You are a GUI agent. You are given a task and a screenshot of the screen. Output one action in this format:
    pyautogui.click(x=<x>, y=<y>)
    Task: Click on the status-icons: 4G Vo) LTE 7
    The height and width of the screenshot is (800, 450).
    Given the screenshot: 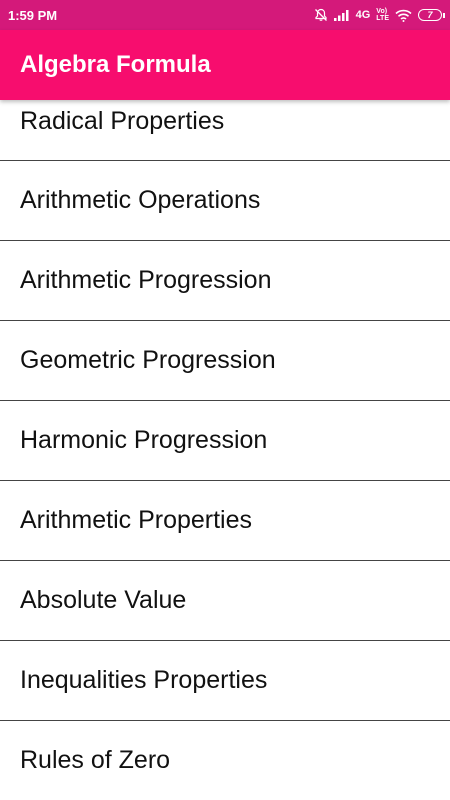 What is the action you would take?
    pyautogui.click(x=379, y=15)
    